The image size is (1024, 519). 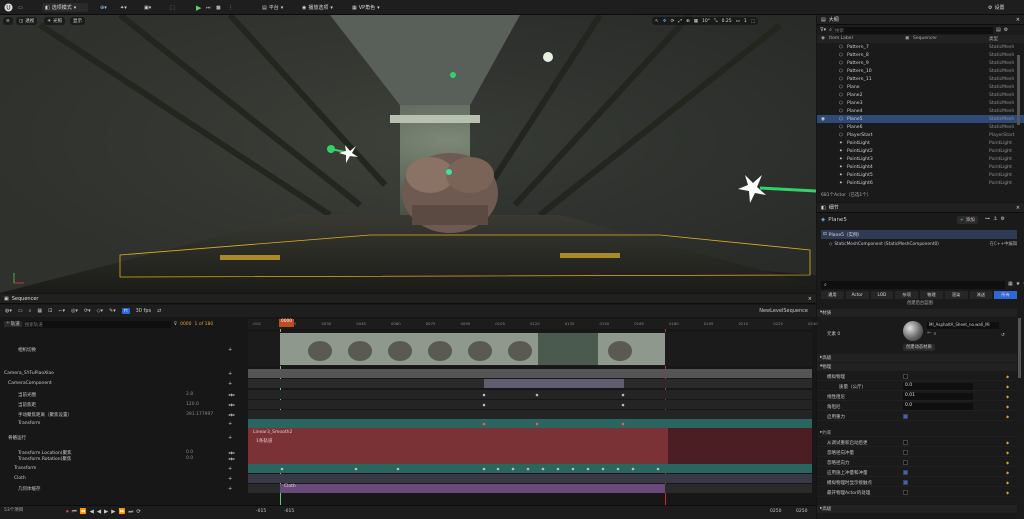 What do you see at coordinates (20, 8) in the screenshot?
I see `save-icon: ▭` at bounding box center [20, 8].